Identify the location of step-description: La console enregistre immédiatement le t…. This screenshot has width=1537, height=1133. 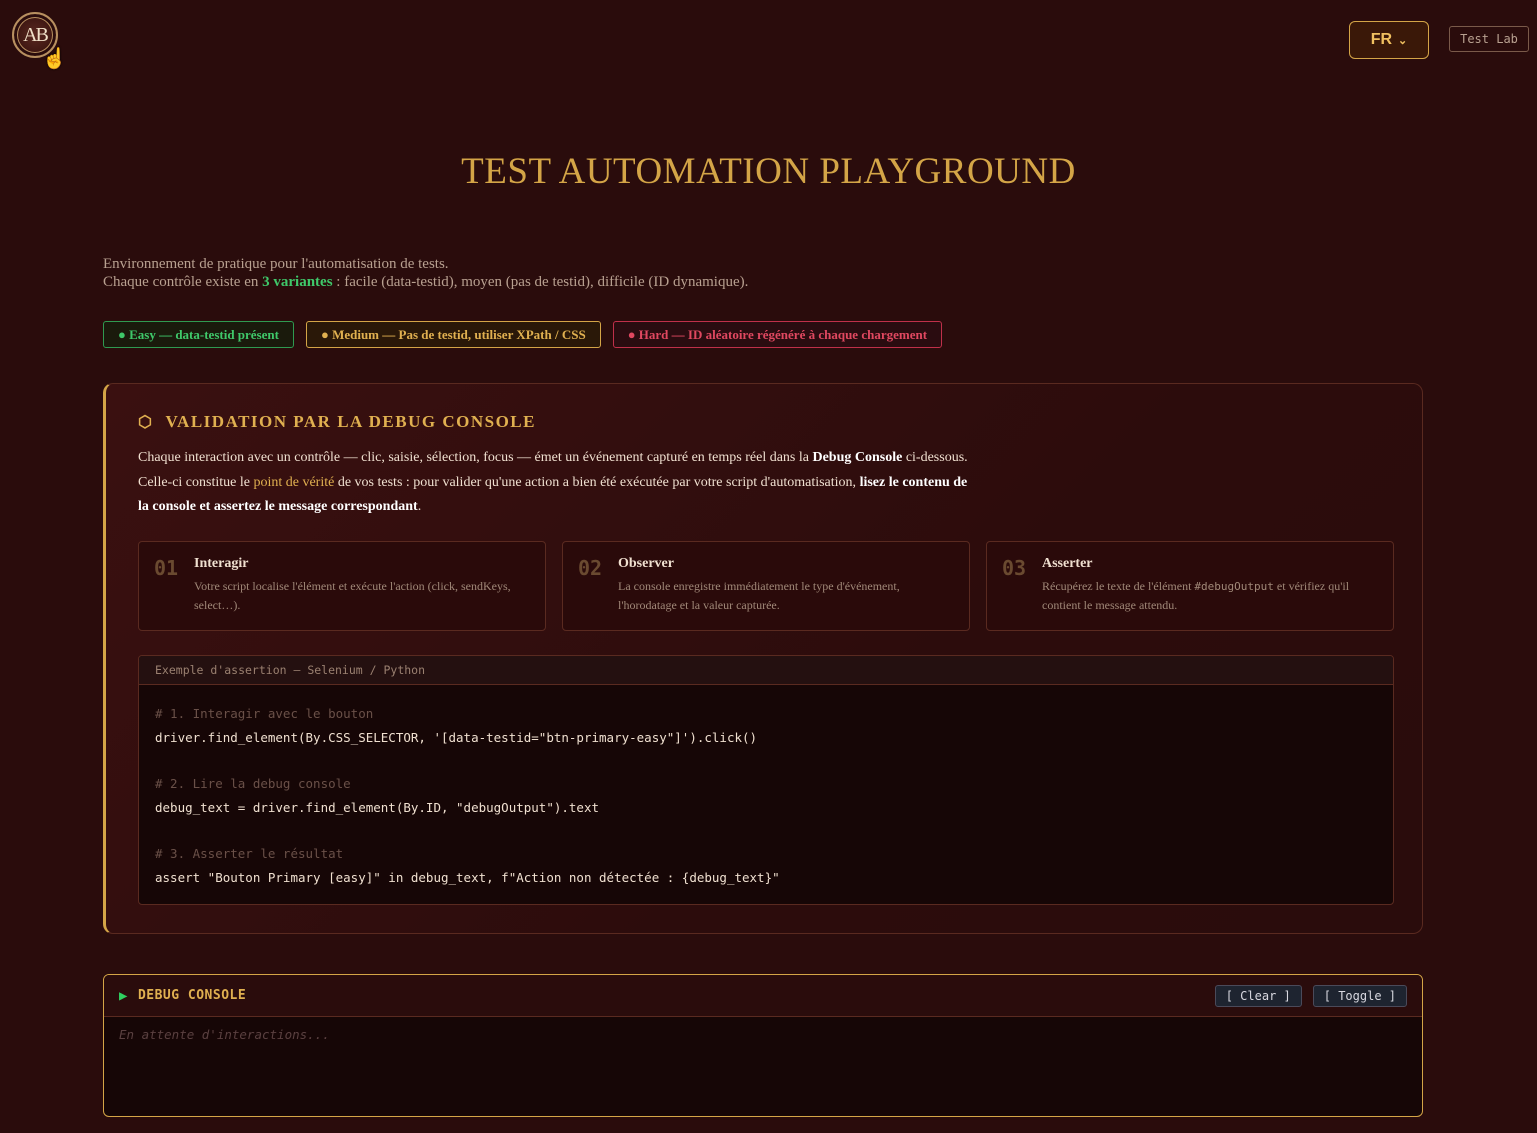
(759, 595).